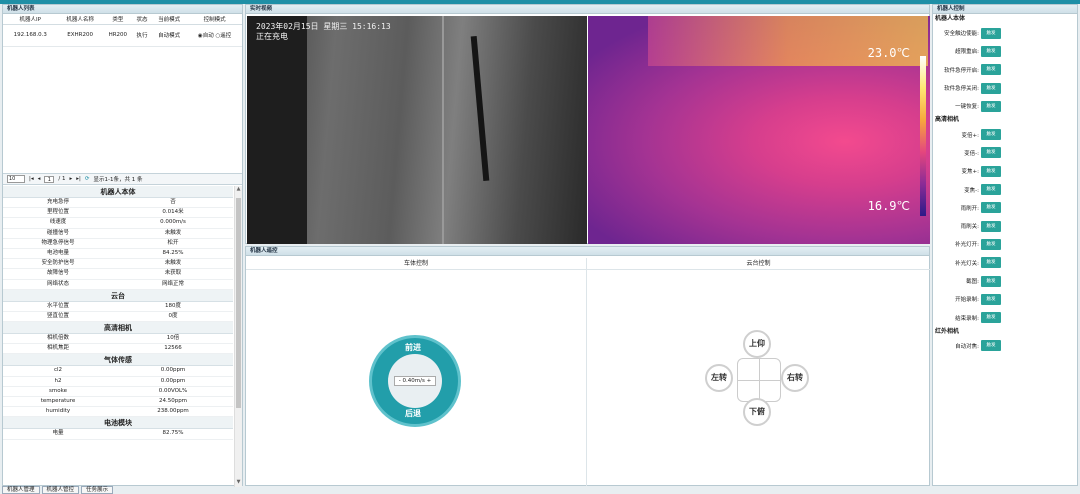  Describe the element at coordinates (1005, 134) in the screenshot. I see `rc-hd-row: 变倍+: 触发` at that location.